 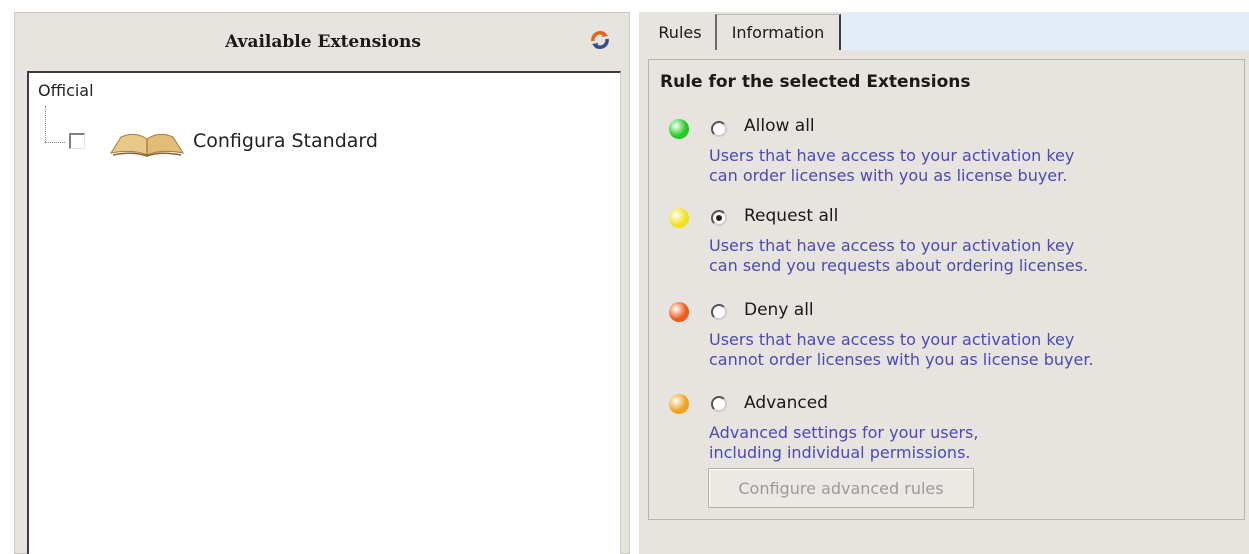 I want to click on refresh-icon, so click(x=600, y=40).